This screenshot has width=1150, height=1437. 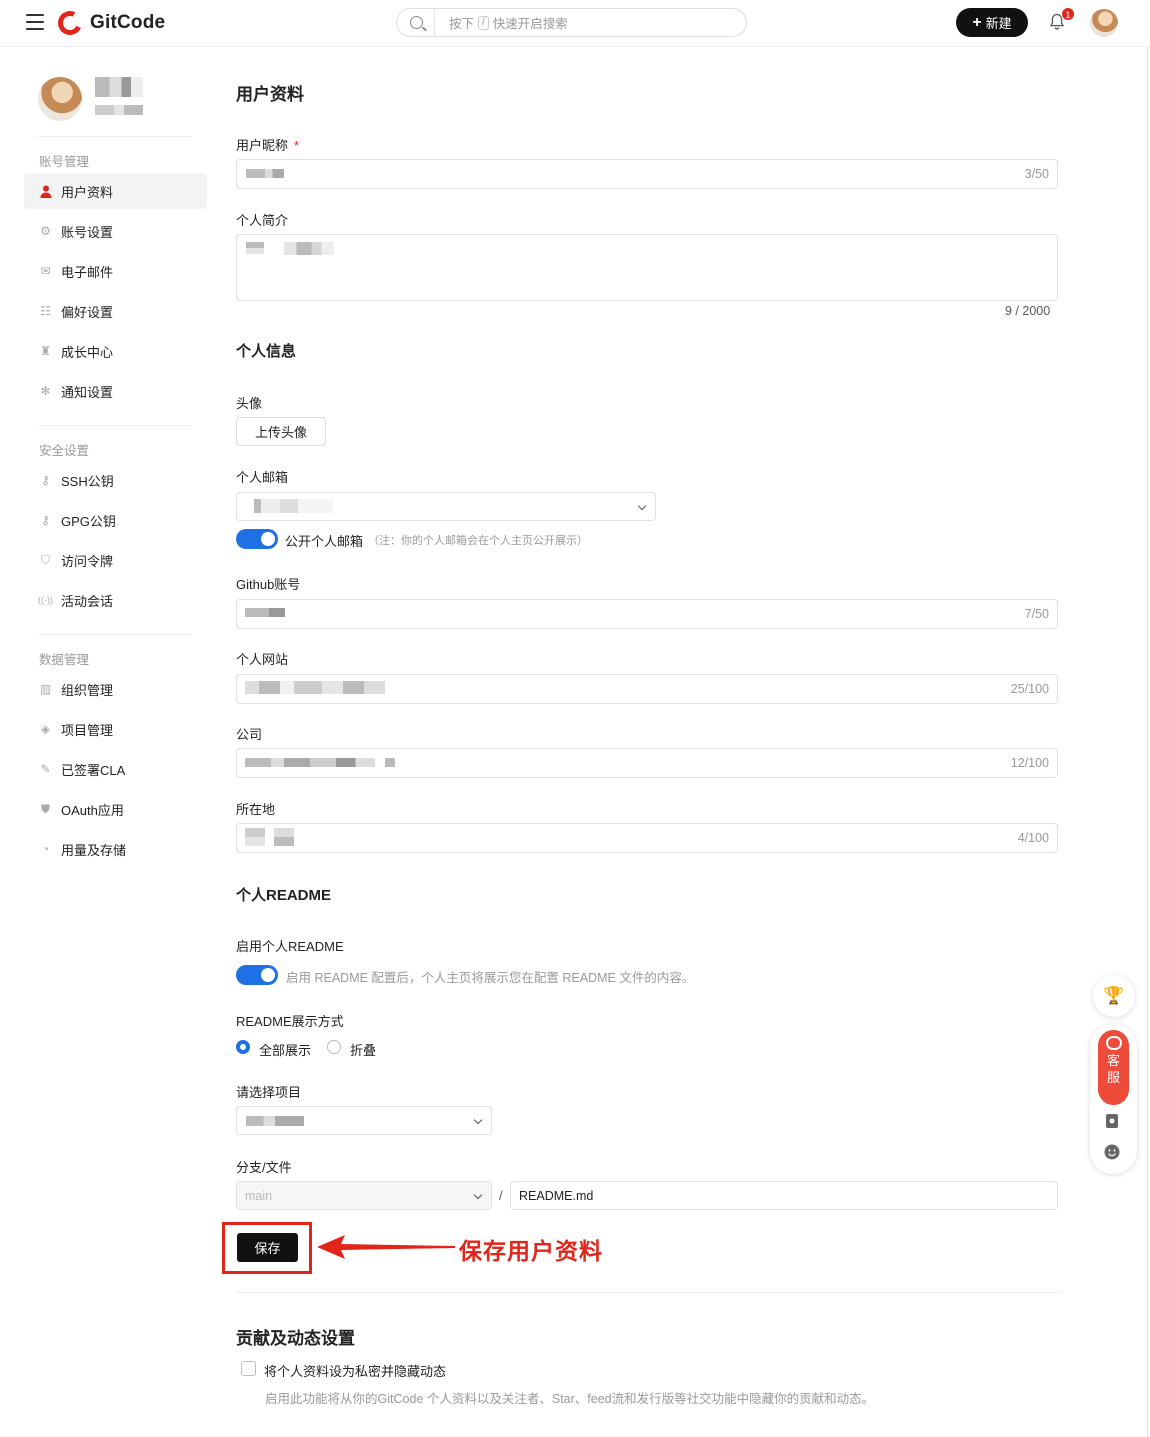 What do you see at coordinates (115, 191) in the screenshot?
I see `sidebar-item-profile: 用户资料` at bounding box center [115, 191].